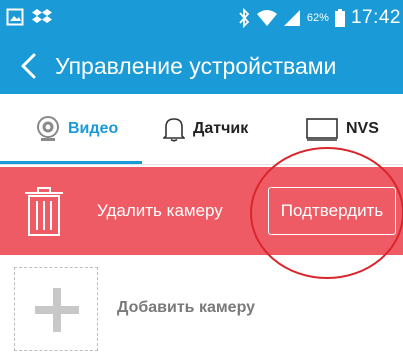 The image size is (403, 357). I want to click on tab-nvs-label: NVS, so click(362, 128).